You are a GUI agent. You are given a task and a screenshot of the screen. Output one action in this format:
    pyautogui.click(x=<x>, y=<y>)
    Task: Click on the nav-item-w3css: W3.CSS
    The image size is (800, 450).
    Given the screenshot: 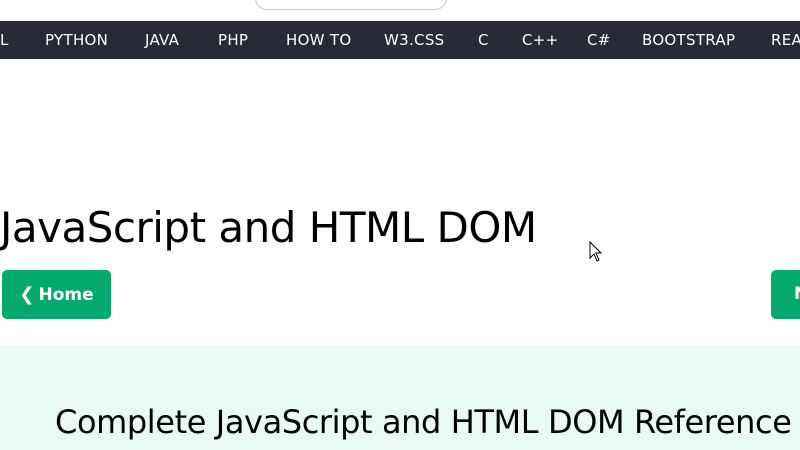 What is the action you would take?
    pyautogui.click(x=414, y=40)
    